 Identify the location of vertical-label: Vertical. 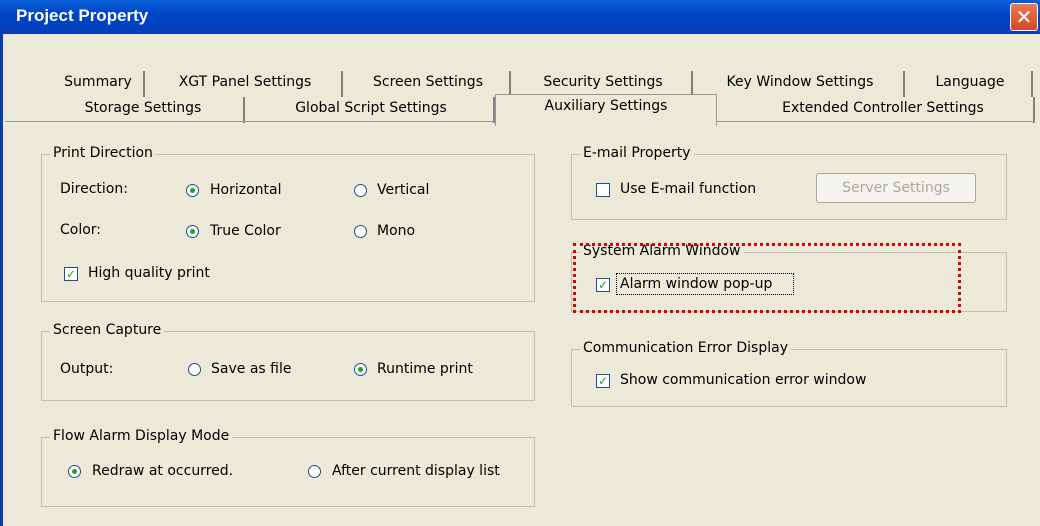
(403, 190).